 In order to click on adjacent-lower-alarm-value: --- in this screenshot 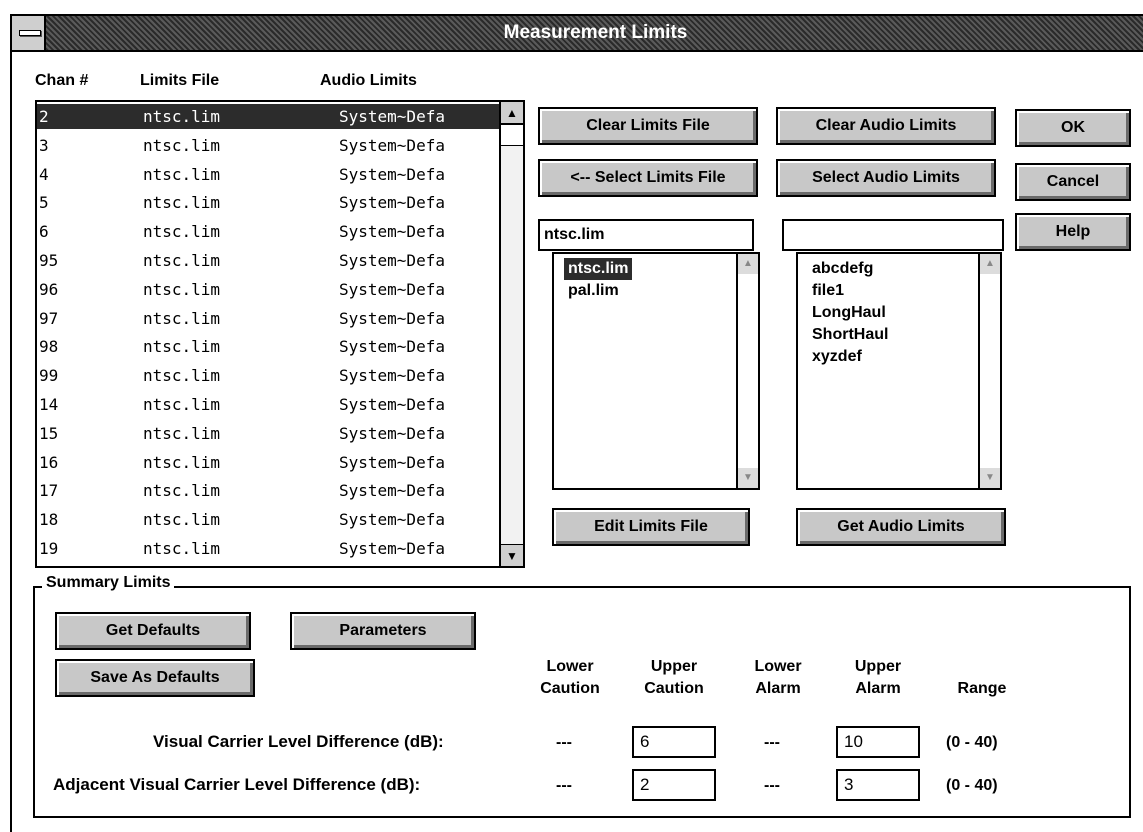, I will do `click(772, 785)`.